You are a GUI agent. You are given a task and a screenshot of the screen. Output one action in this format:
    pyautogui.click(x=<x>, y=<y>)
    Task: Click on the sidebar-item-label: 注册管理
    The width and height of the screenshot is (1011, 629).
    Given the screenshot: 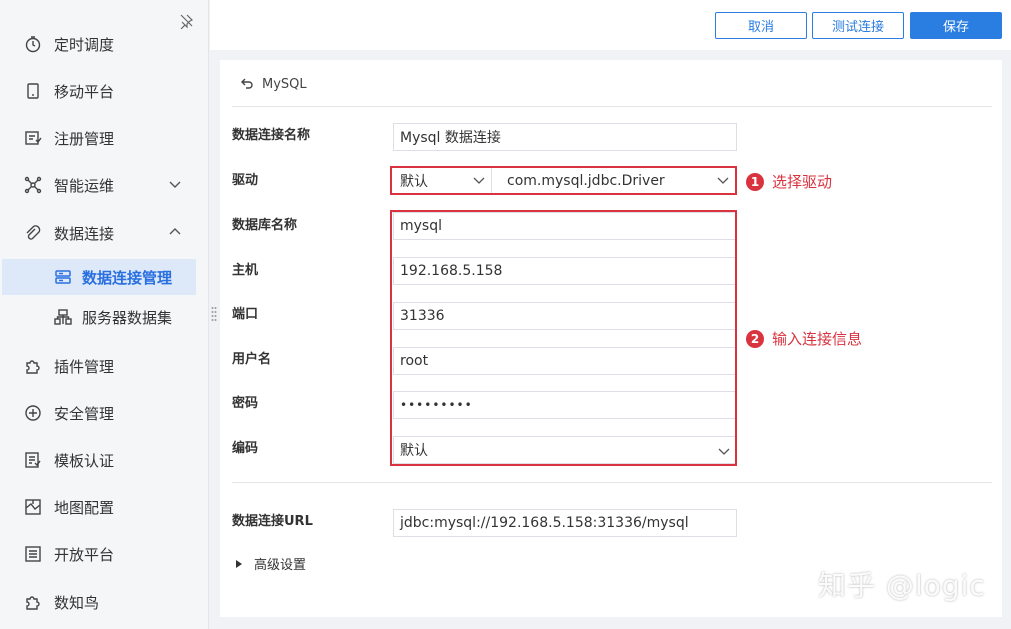 What is the action you would take?
    pyautogui.click(x=84, y=138)
    